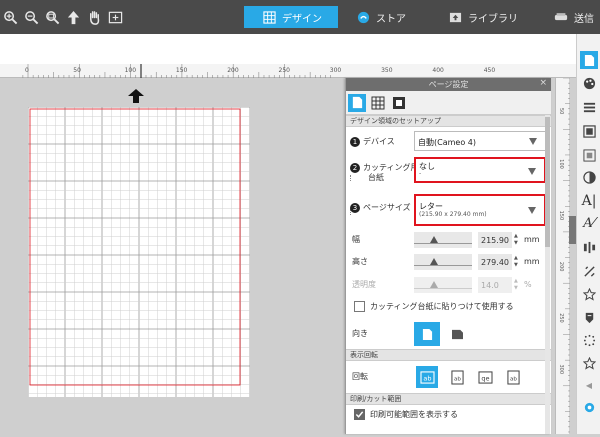 The image size is (600, 437). What do you see at coordinates (532, 261) in the screenshot?
I see `height-unit: mm` at bounding box center [532, 261].